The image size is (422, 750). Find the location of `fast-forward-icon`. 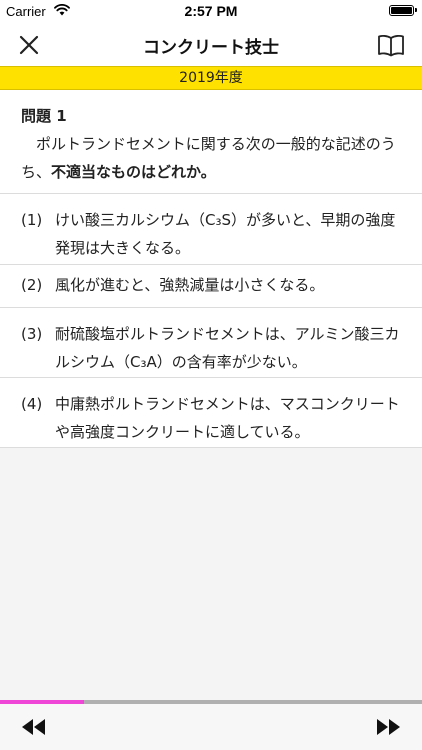

fast-forward-icon is located at coordinates (388, 727).